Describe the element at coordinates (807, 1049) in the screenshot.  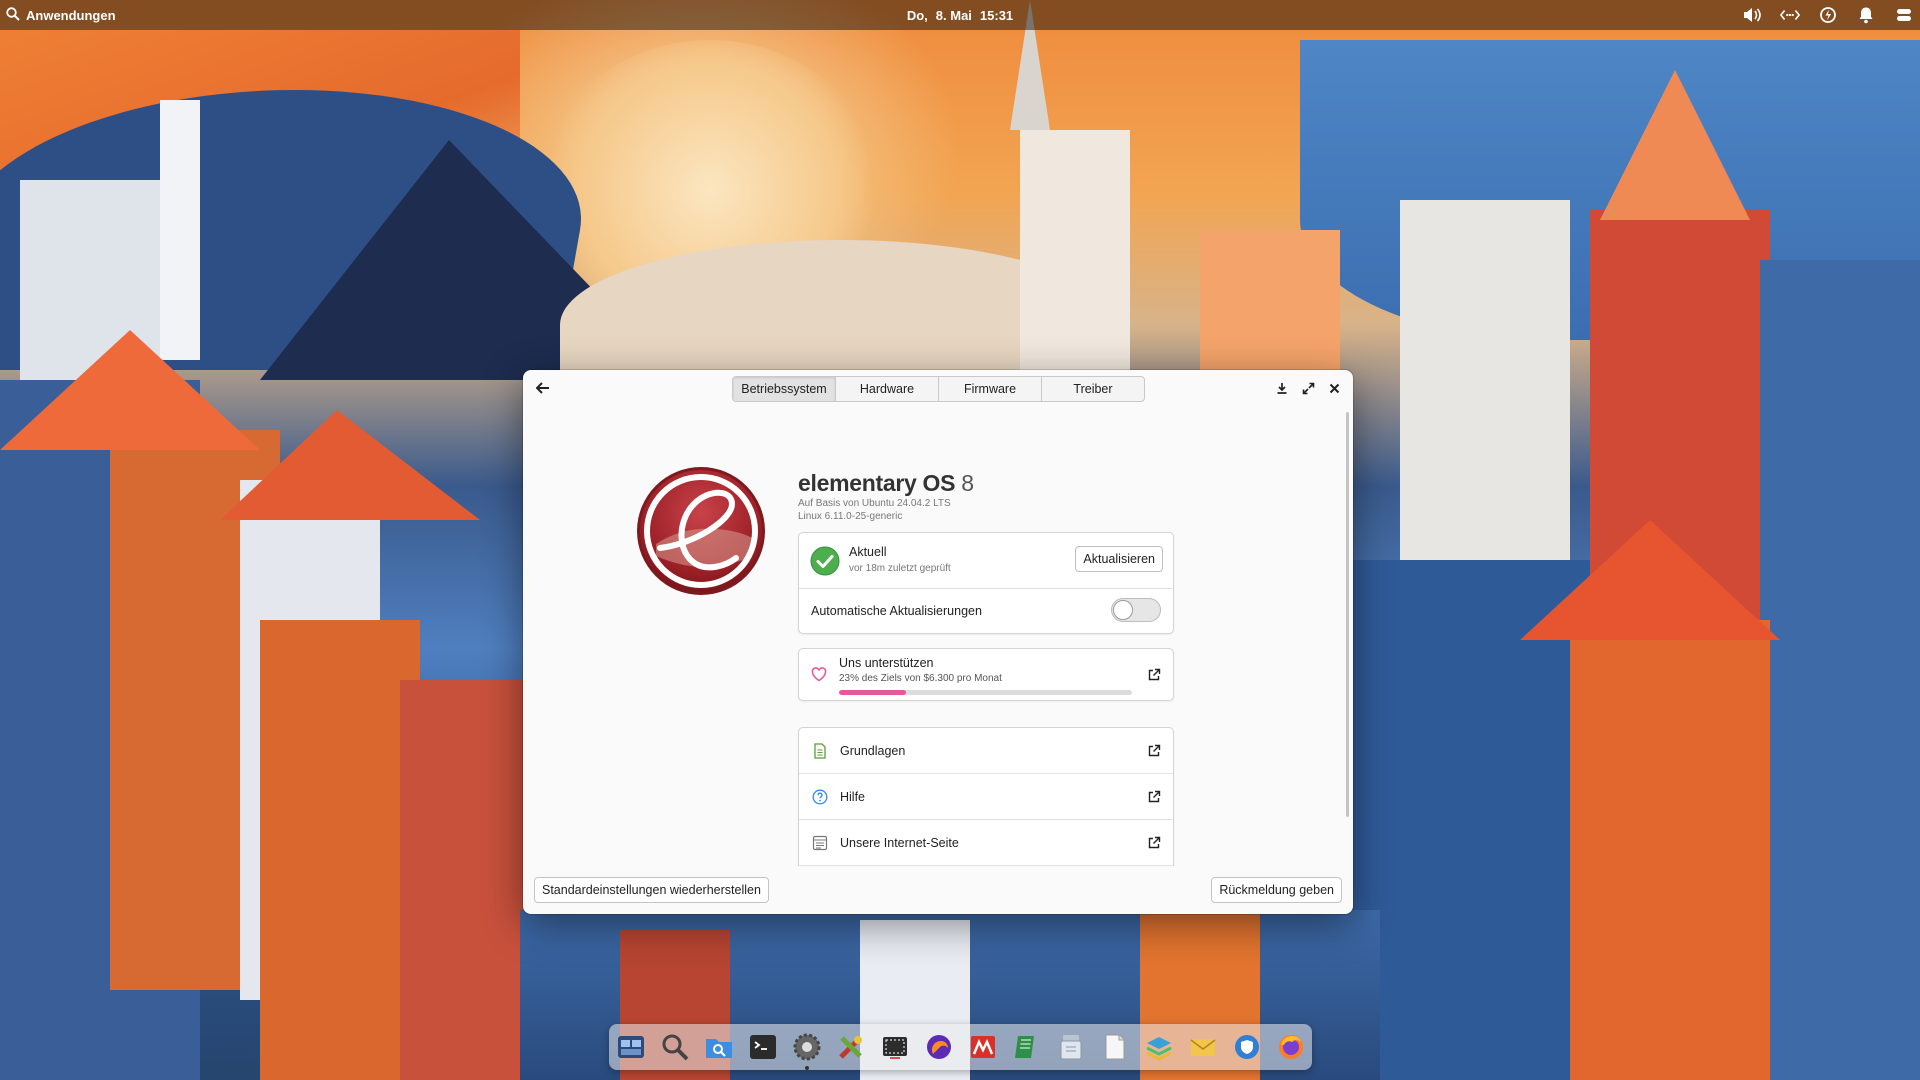
I see `settings-icon` at that location.